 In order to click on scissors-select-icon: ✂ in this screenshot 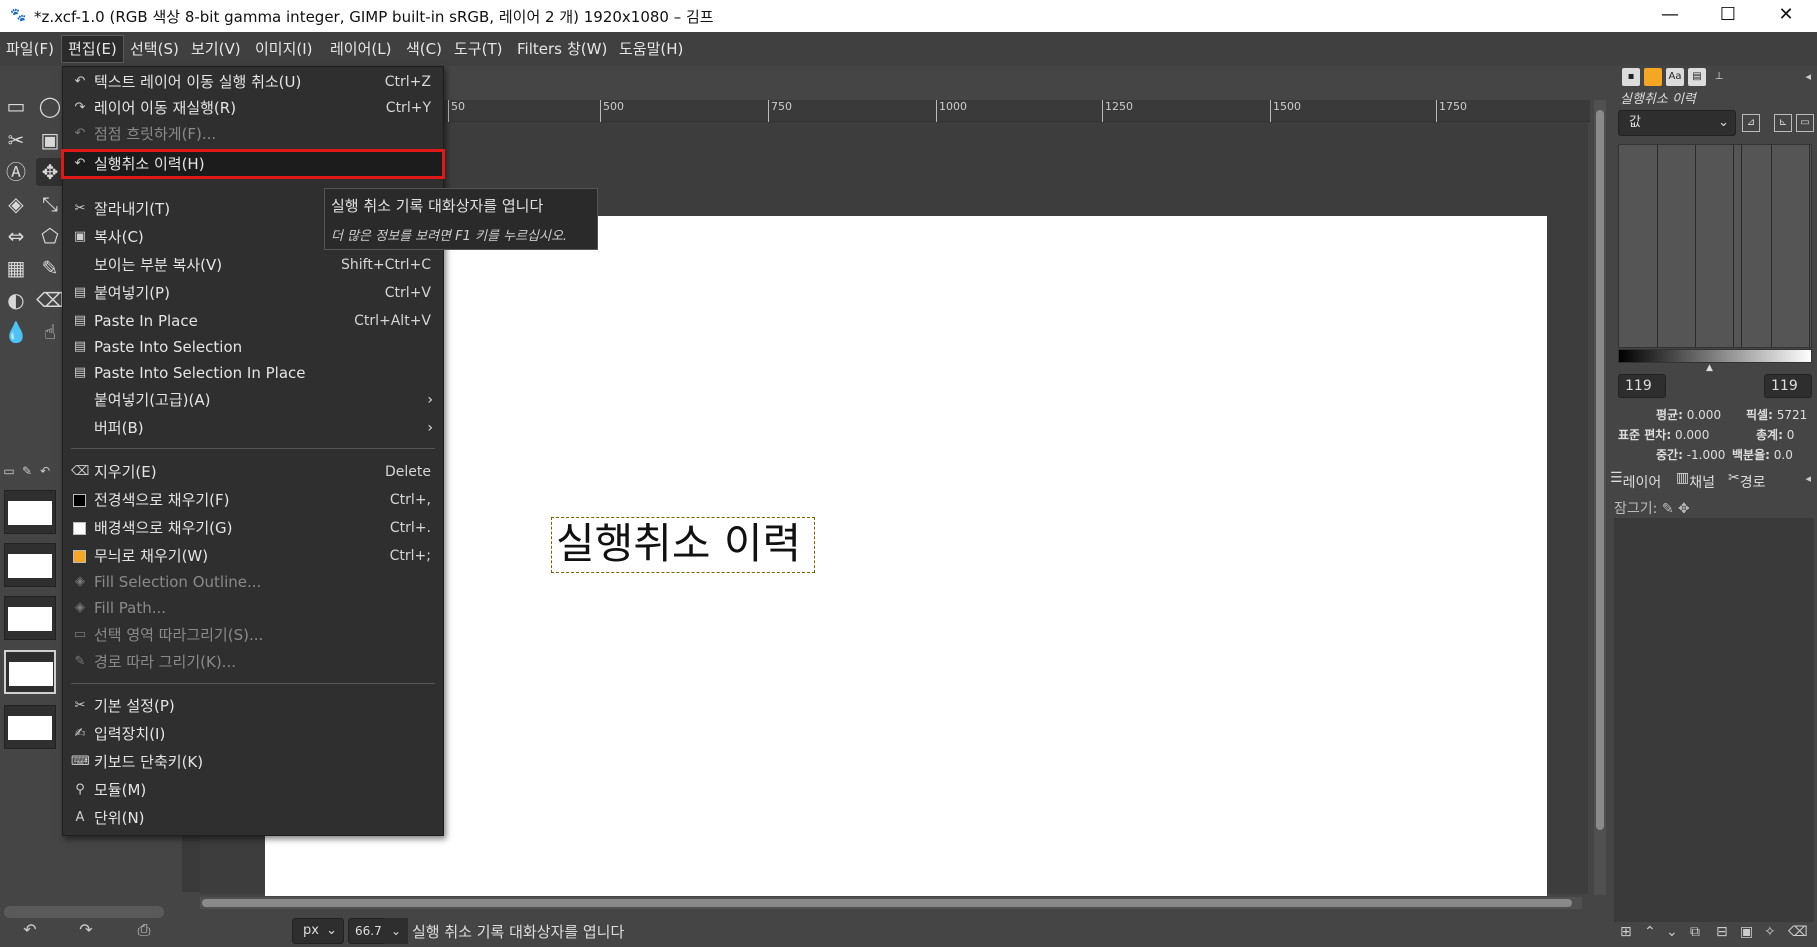, I will do `click(16, 140)`.